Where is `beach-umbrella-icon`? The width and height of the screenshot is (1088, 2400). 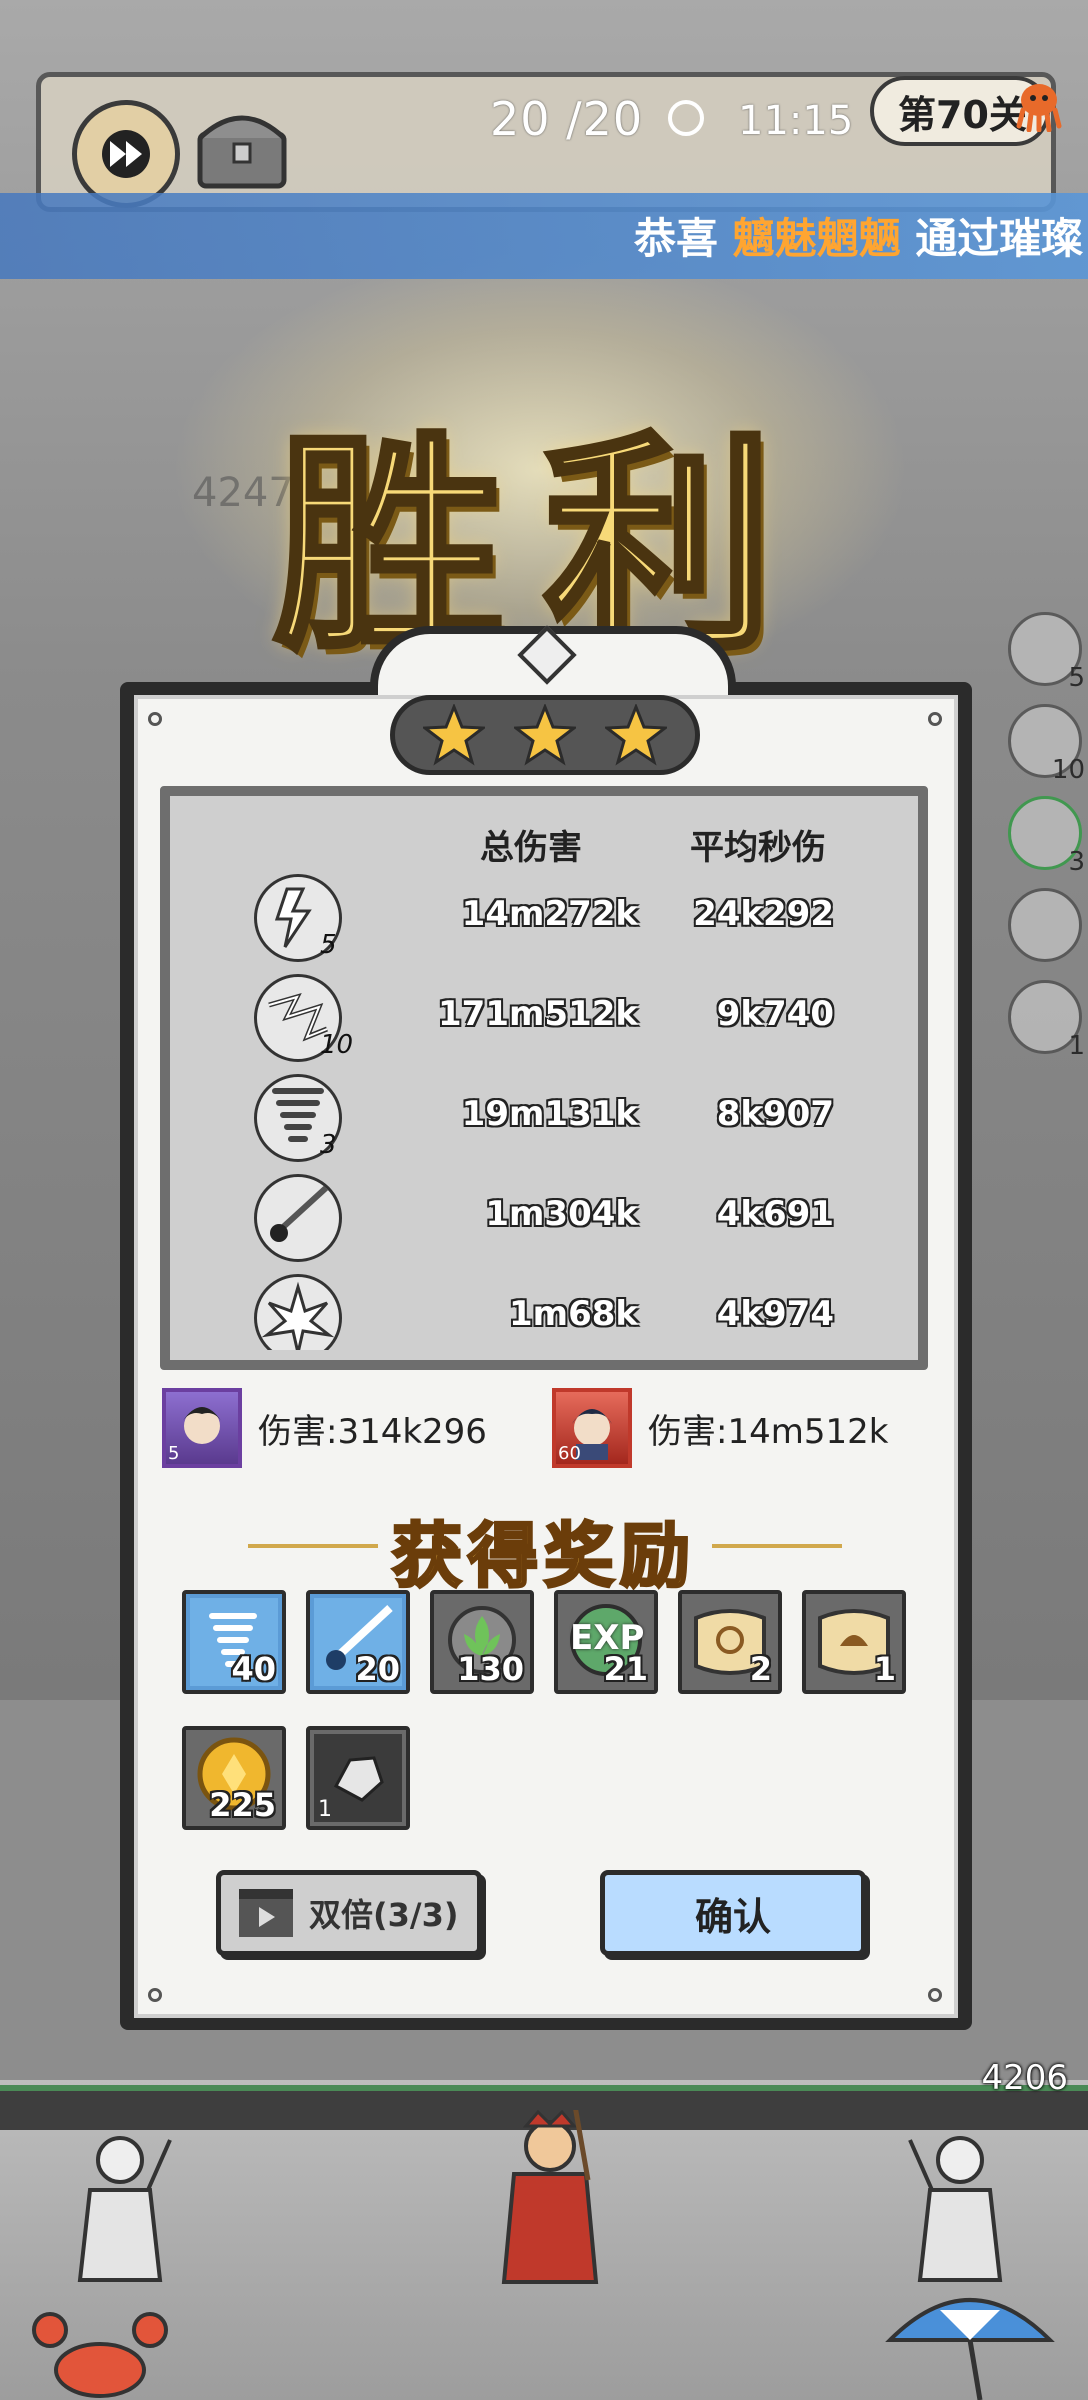
beach-umbrella-icon is located at coordinates (970, 2349).